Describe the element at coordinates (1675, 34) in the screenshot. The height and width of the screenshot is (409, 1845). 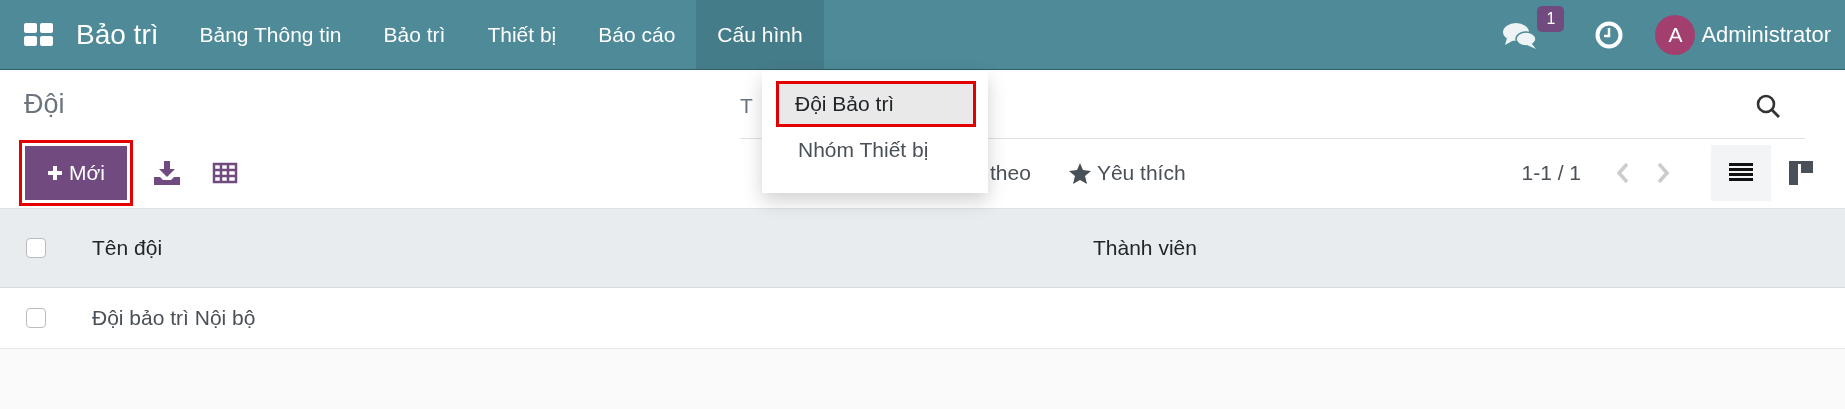
I see `user-avatar: A` at that location.